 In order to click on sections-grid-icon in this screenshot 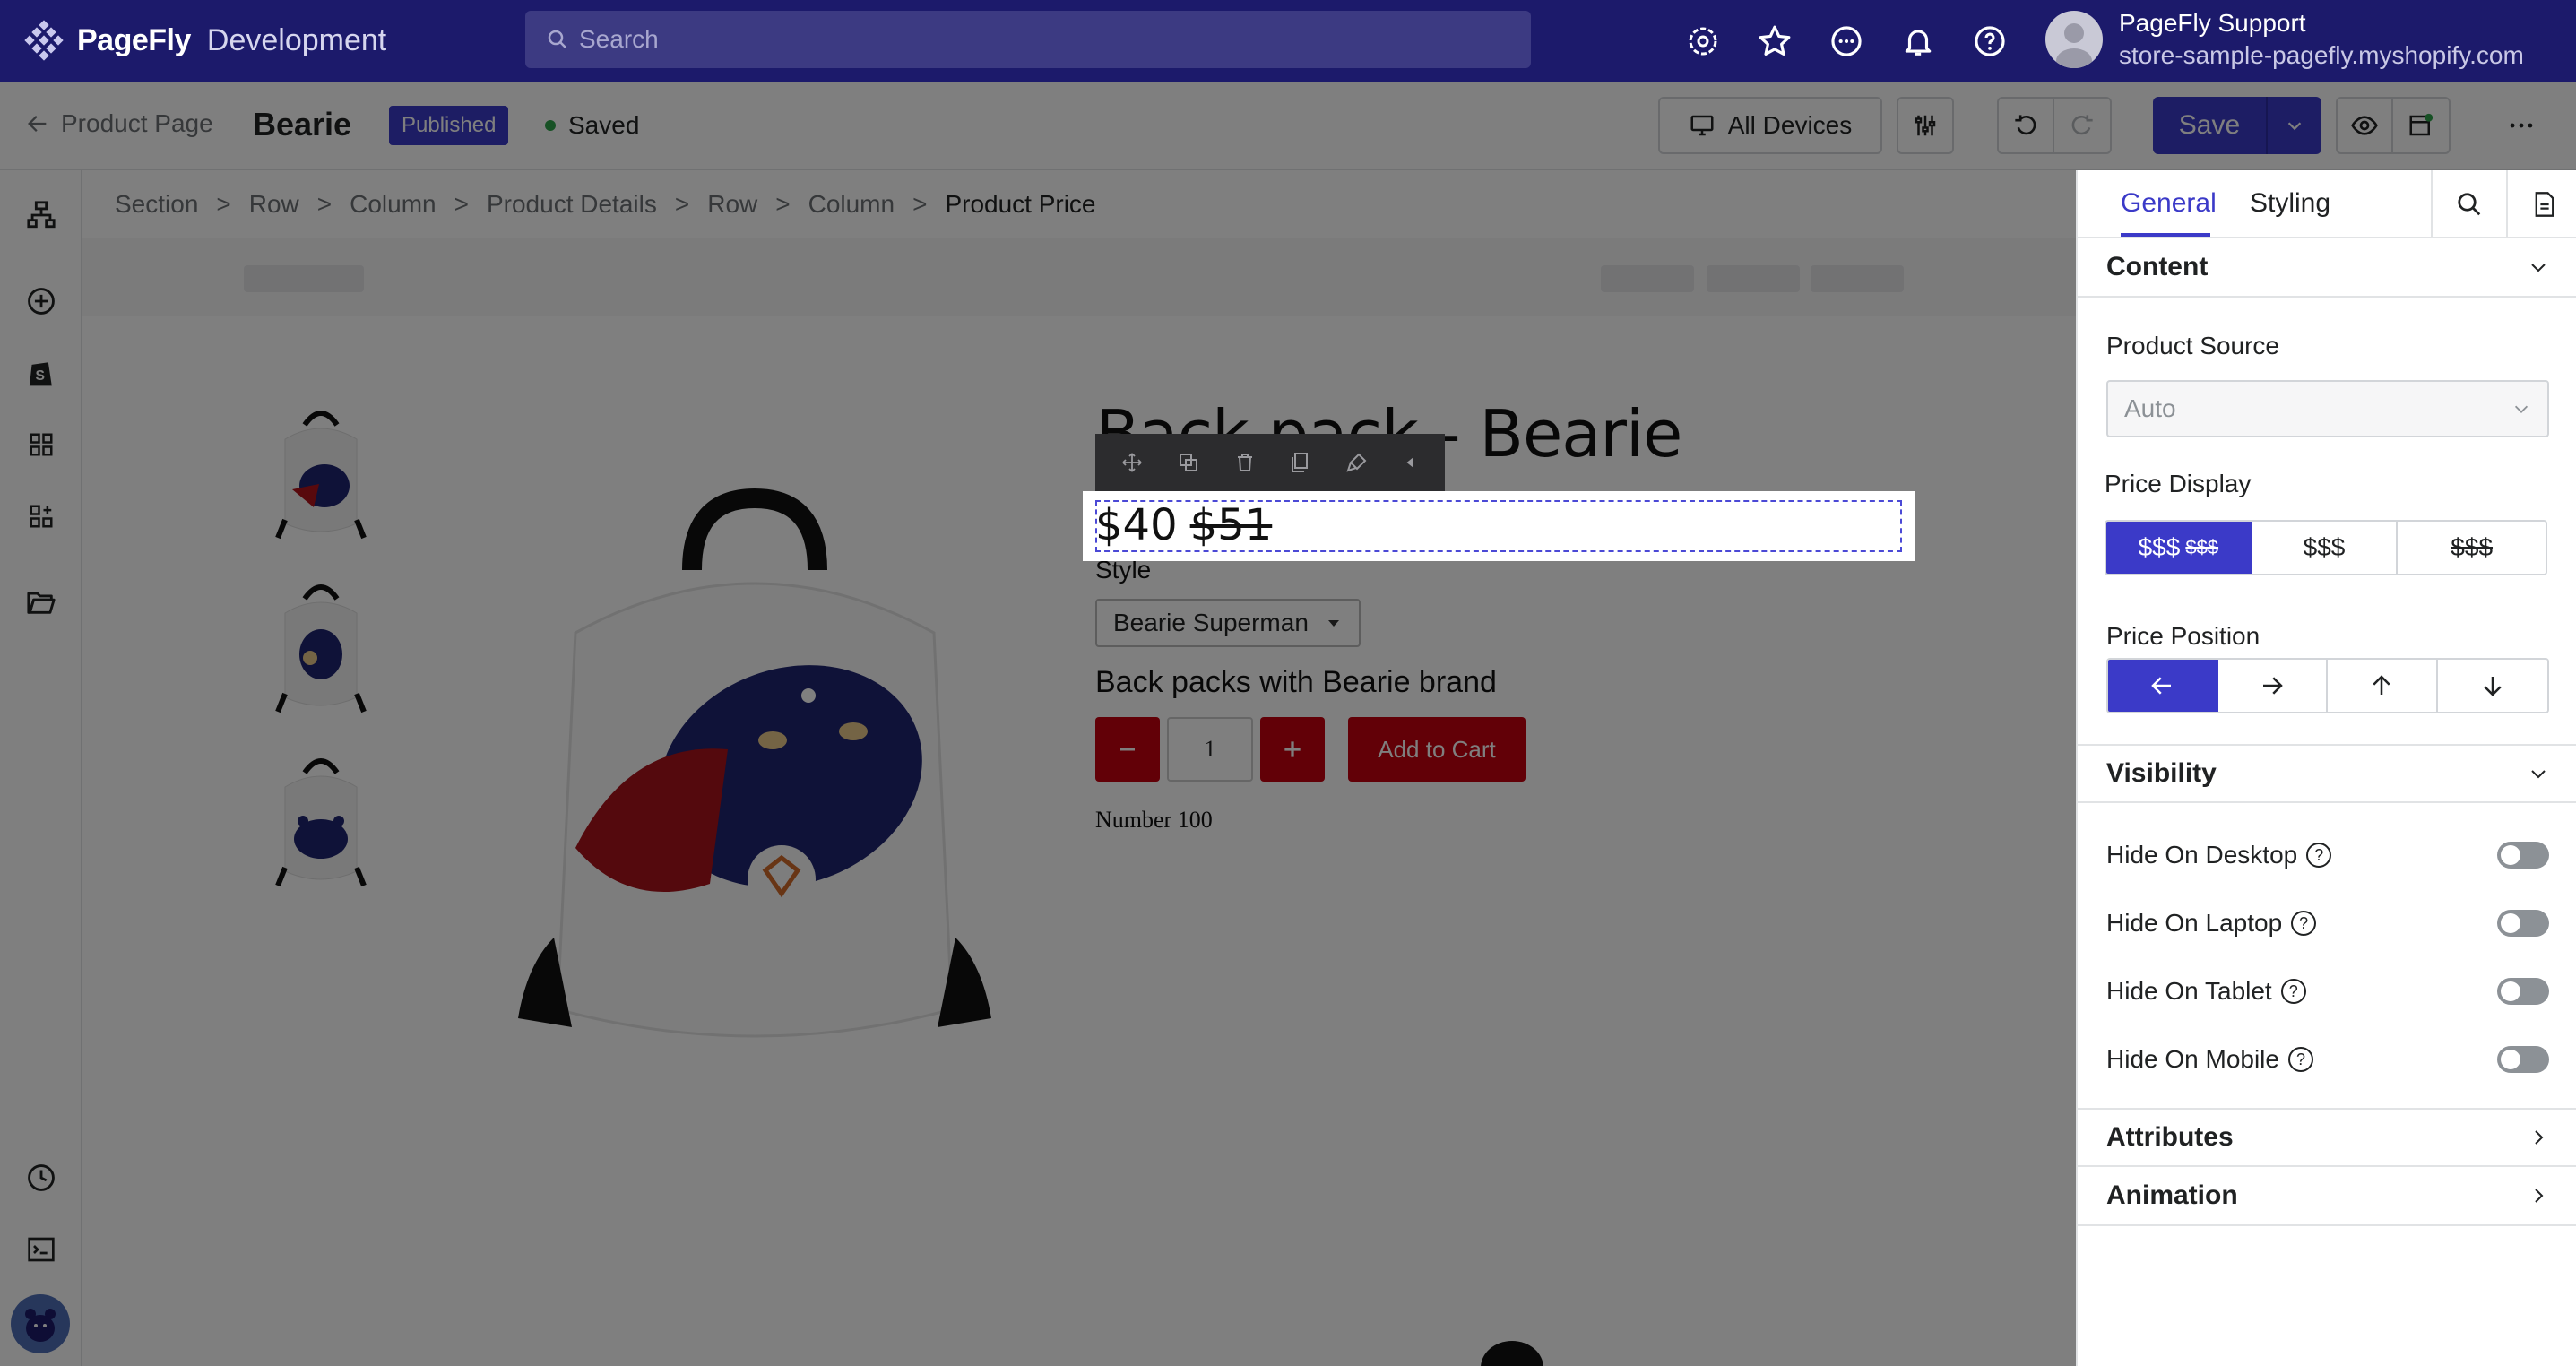, I will do `click(41, 445)`.